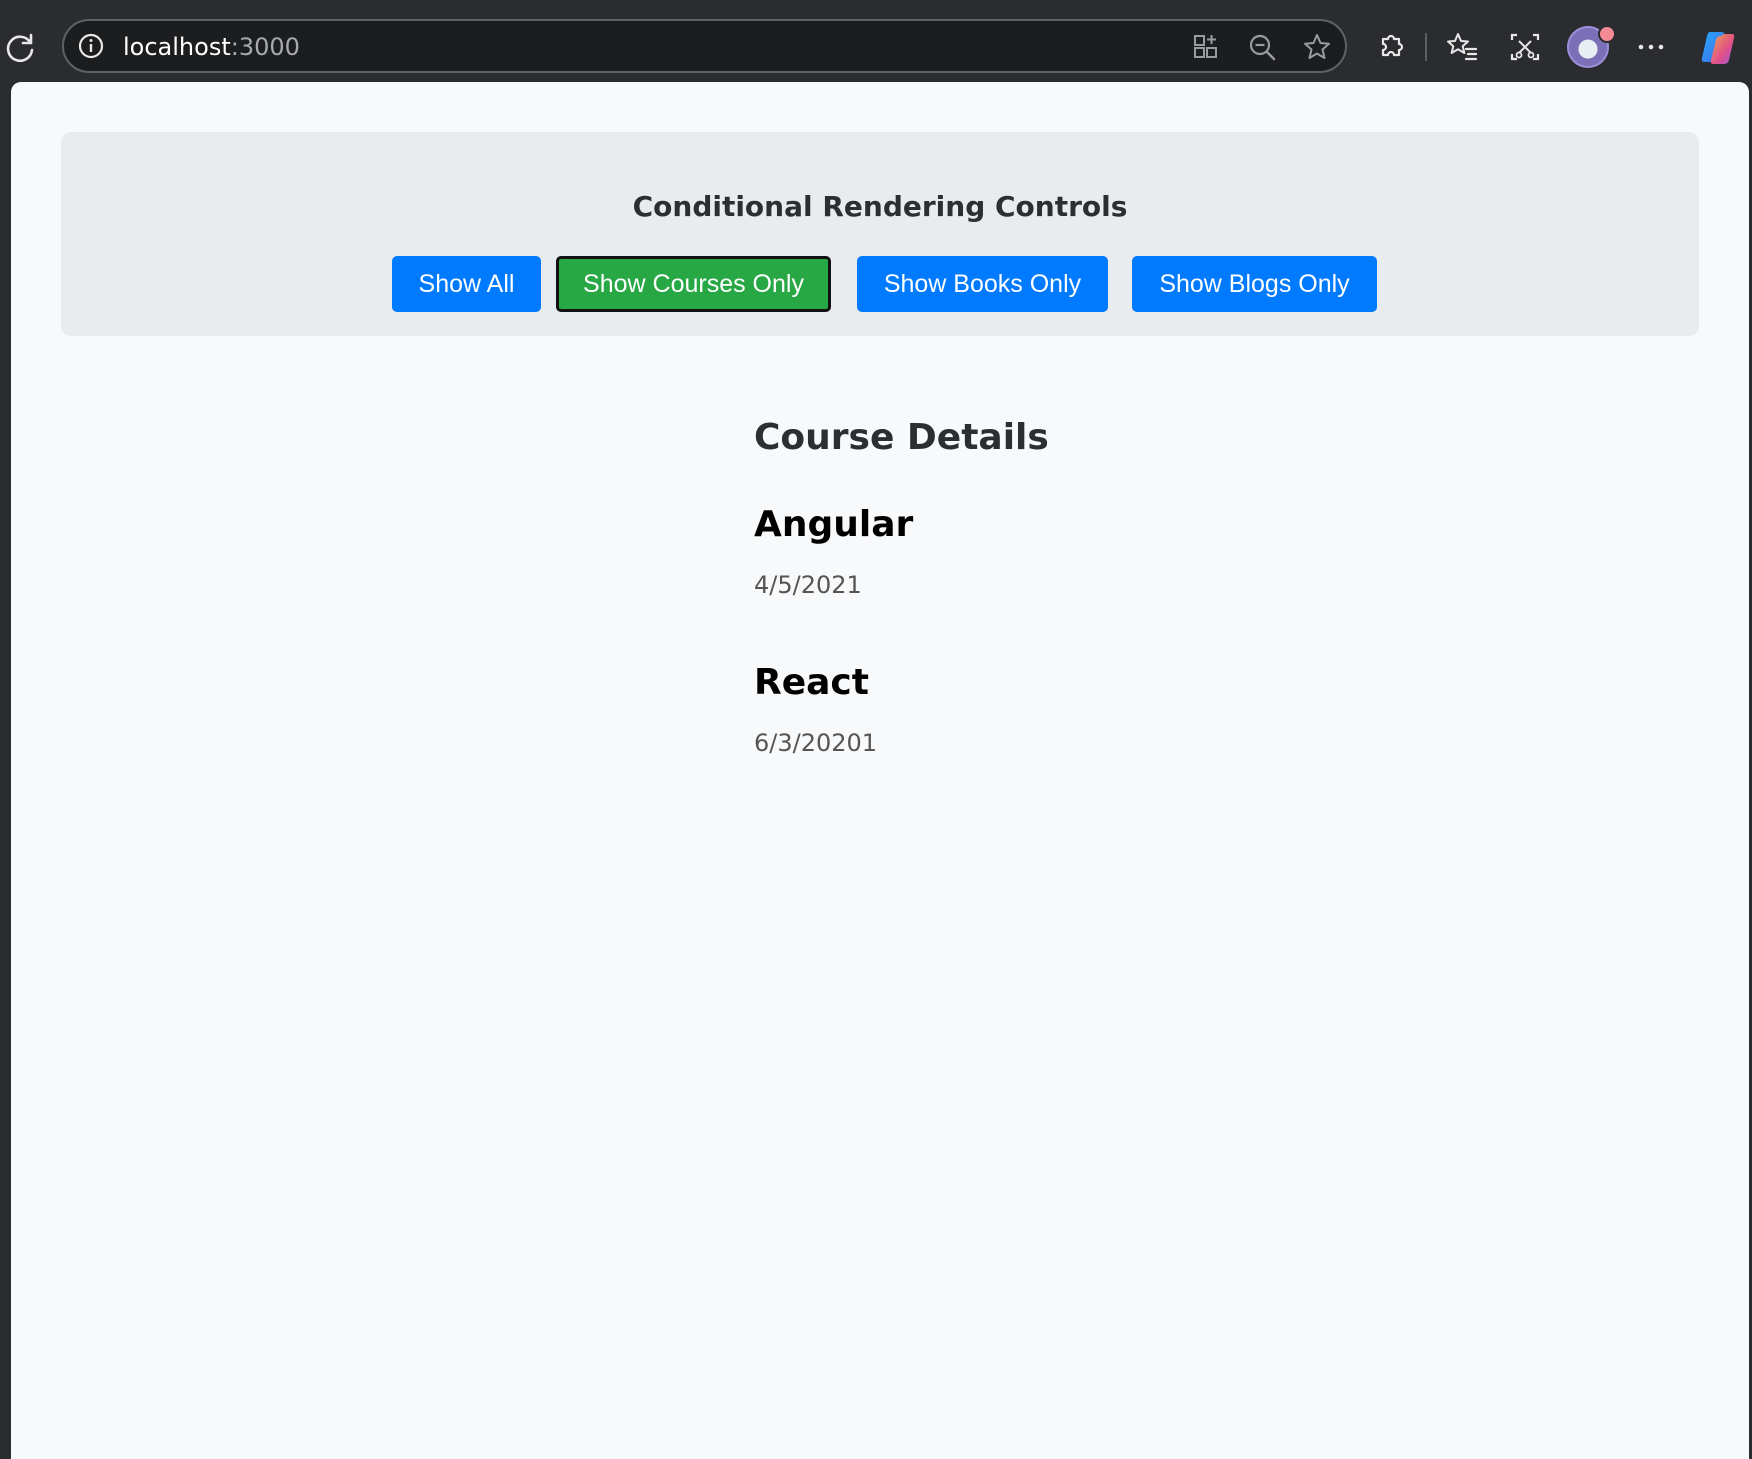 This screenshot has height=1459, width=1752. What do you see at coordinates (693, 284) in the screenshot?
I see `show-courses-only-button: Show Courses Only` at bounding box center [693, 284].